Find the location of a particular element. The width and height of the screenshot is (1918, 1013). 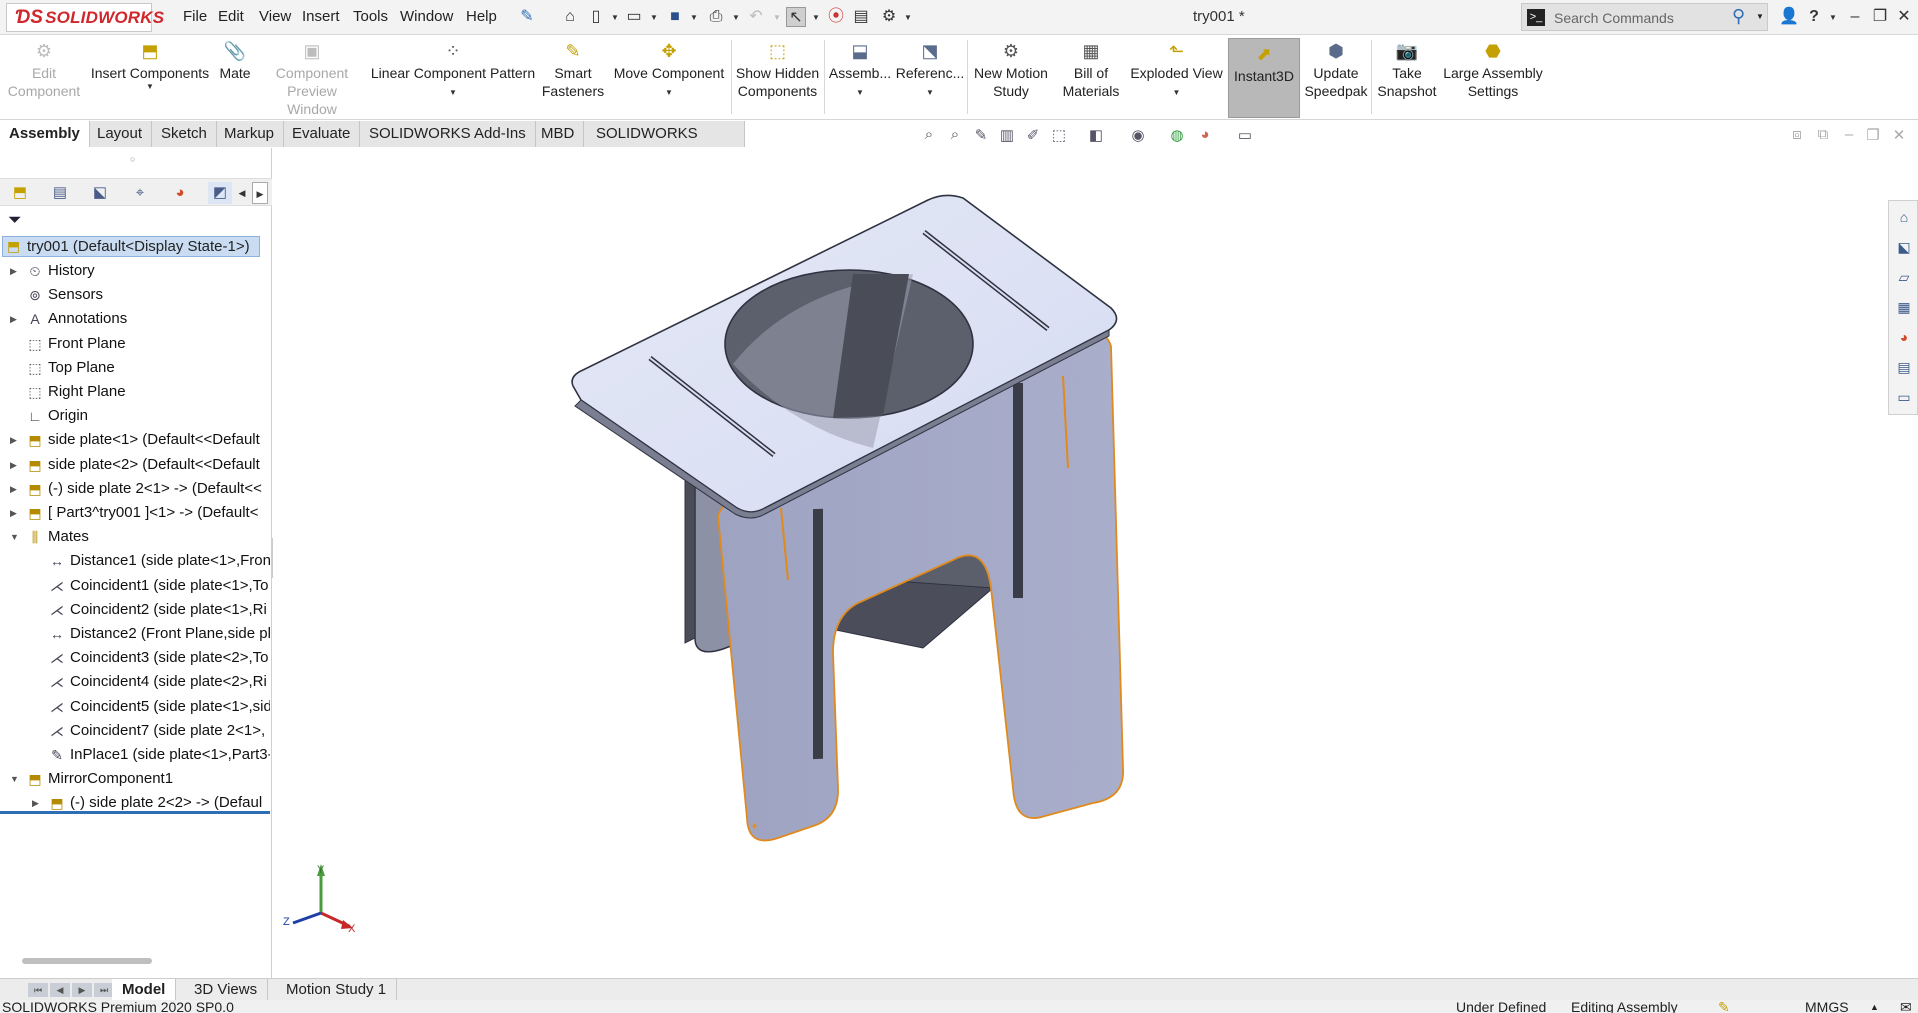

move-component-dropdown-icon: ▼ is located at coordinates (669, 93).